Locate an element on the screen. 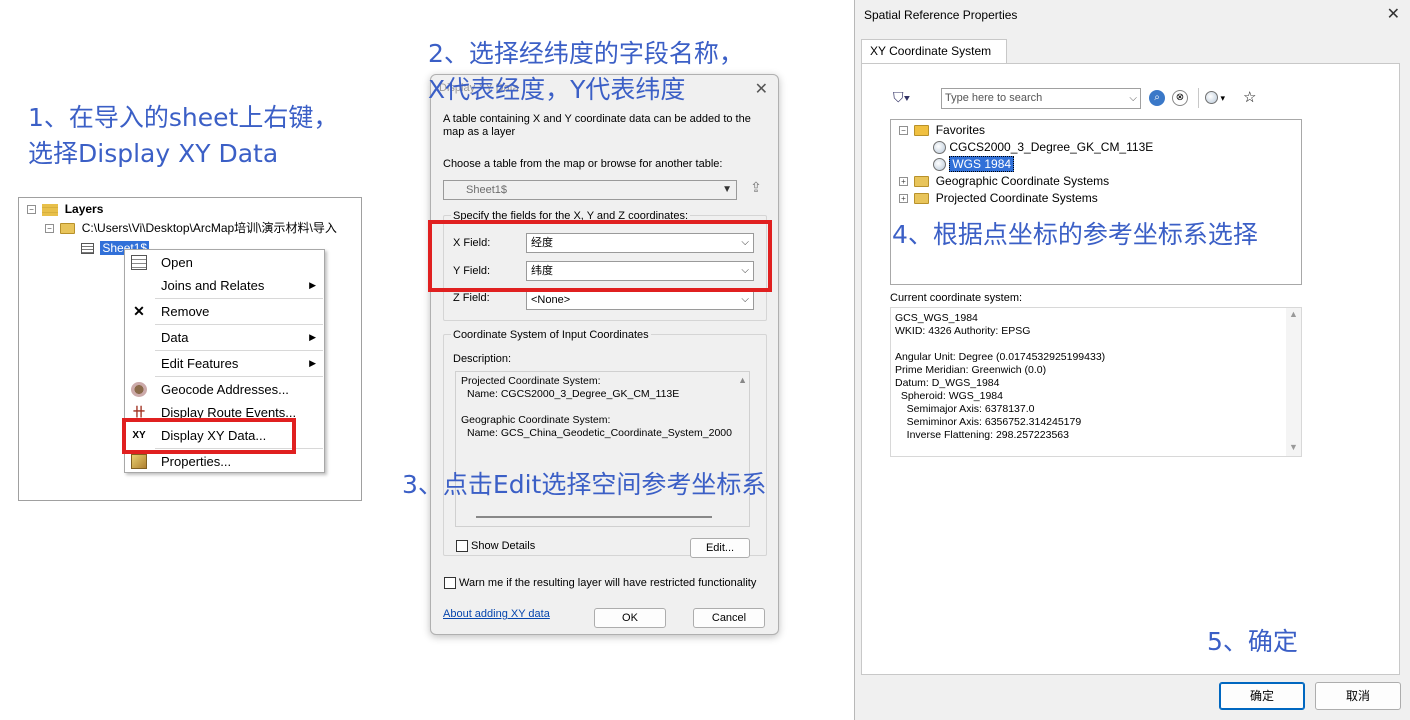 The width and height of the screenshot is (1410, 720). workspace-row: − C:\Users\Vi\Desktop\ArcMap培训\演示材料\导入 is located at coordinates (191, 228).